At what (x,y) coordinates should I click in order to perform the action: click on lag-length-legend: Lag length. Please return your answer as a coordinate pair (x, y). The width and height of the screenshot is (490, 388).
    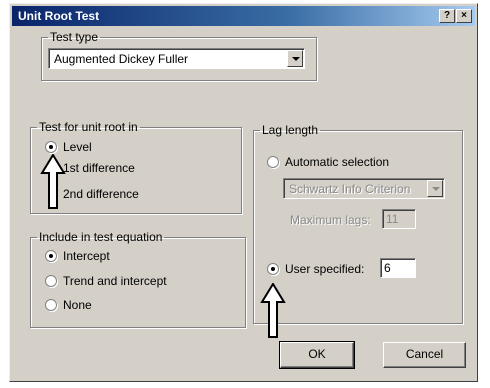
    Looking at the image, I should click on (290, 130).